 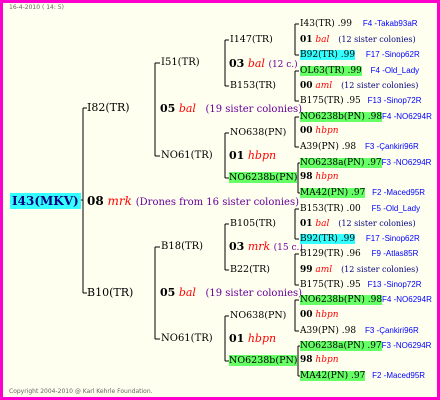 I want to click on g4-21-queen: NO6238a(PN) .97, so click(x=341, y=346).